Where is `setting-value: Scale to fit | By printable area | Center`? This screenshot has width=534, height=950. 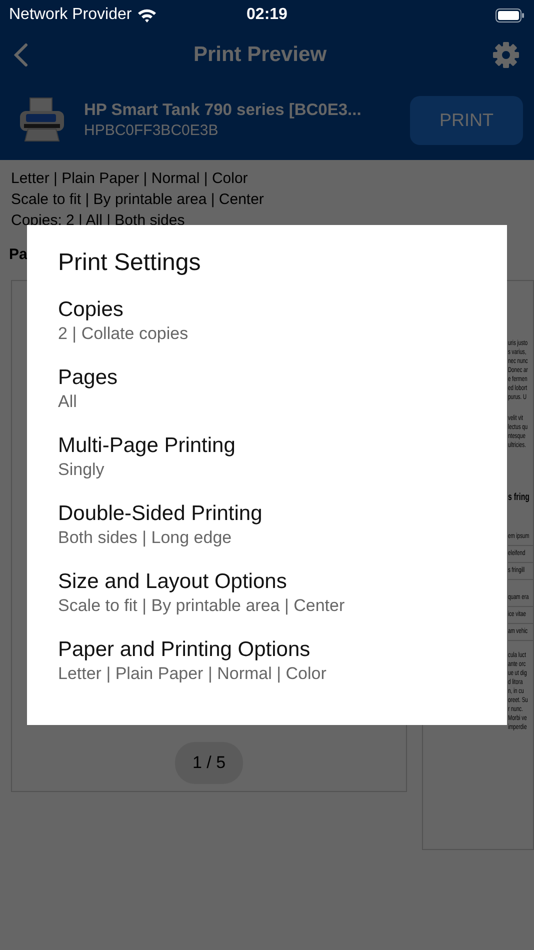 setting-value: Scale to fit | By printable area | Center is located at coordinates (202, 606).